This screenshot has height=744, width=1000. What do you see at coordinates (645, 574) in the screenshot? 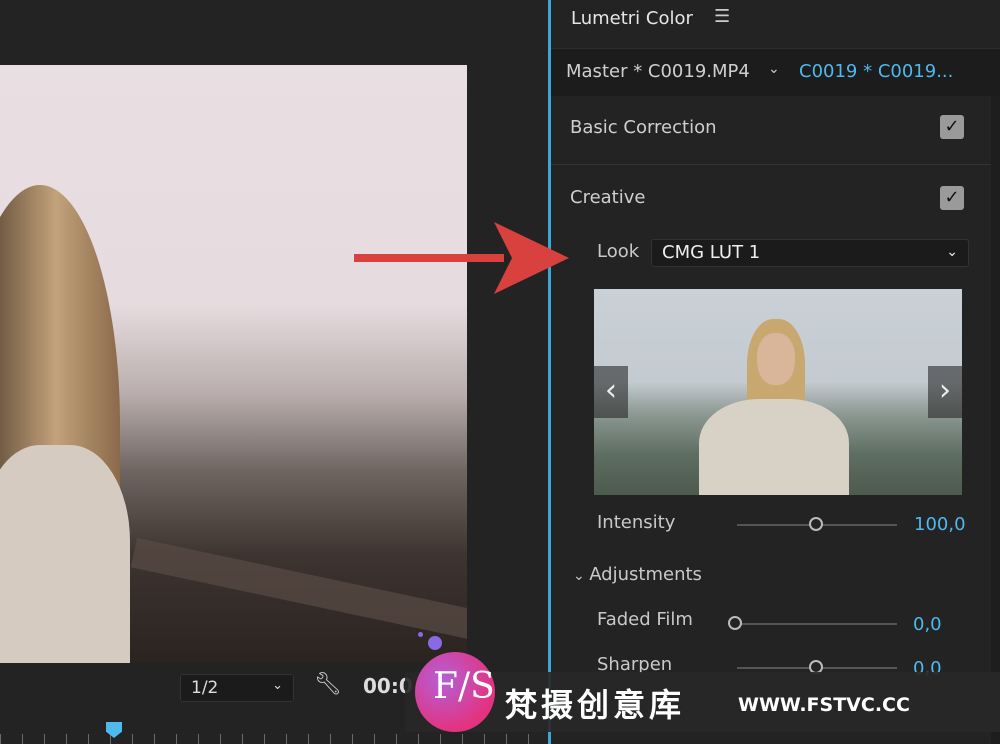
I see `adjustments-label: Adjustments` at bounding box center [645, 574].